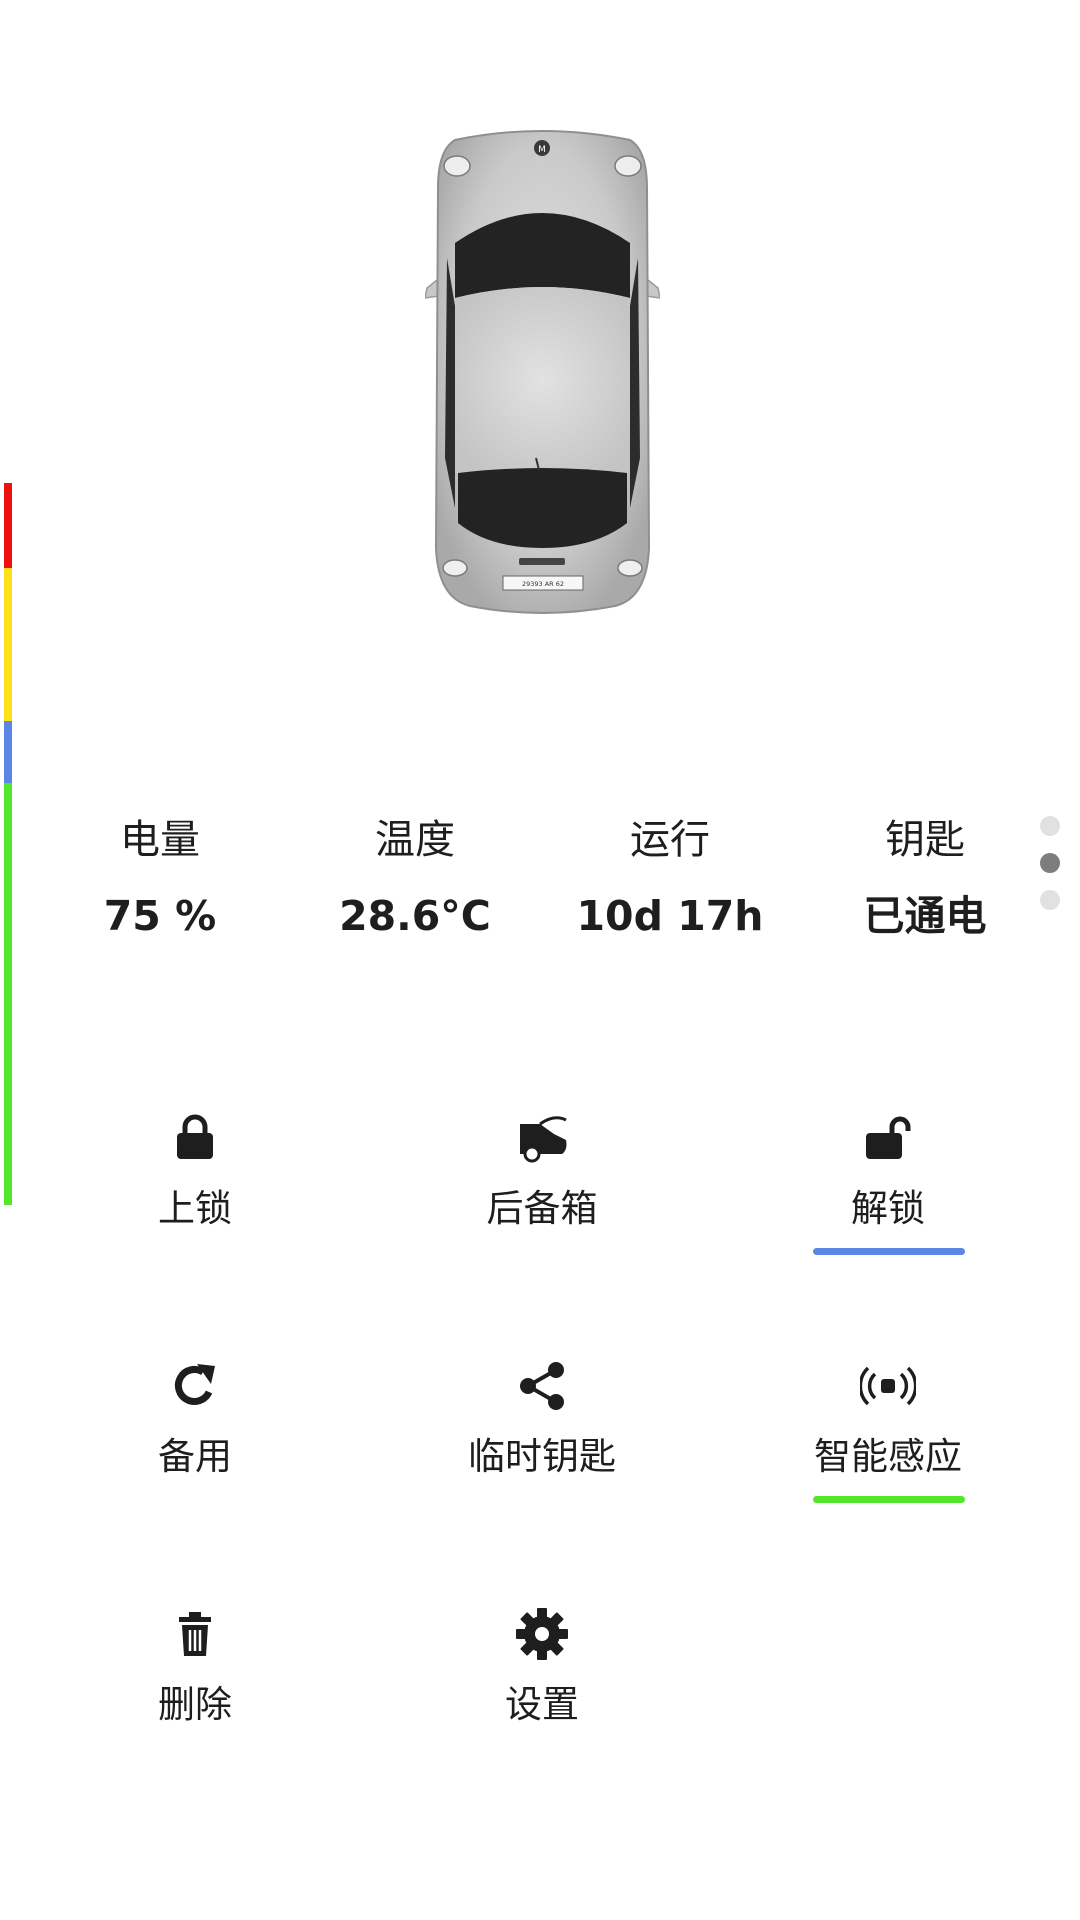  What do you see at coordinates (542, 1208) in the screenshot?
I see `trunk-label: 后备箱` at bounding box center [542, 1208].